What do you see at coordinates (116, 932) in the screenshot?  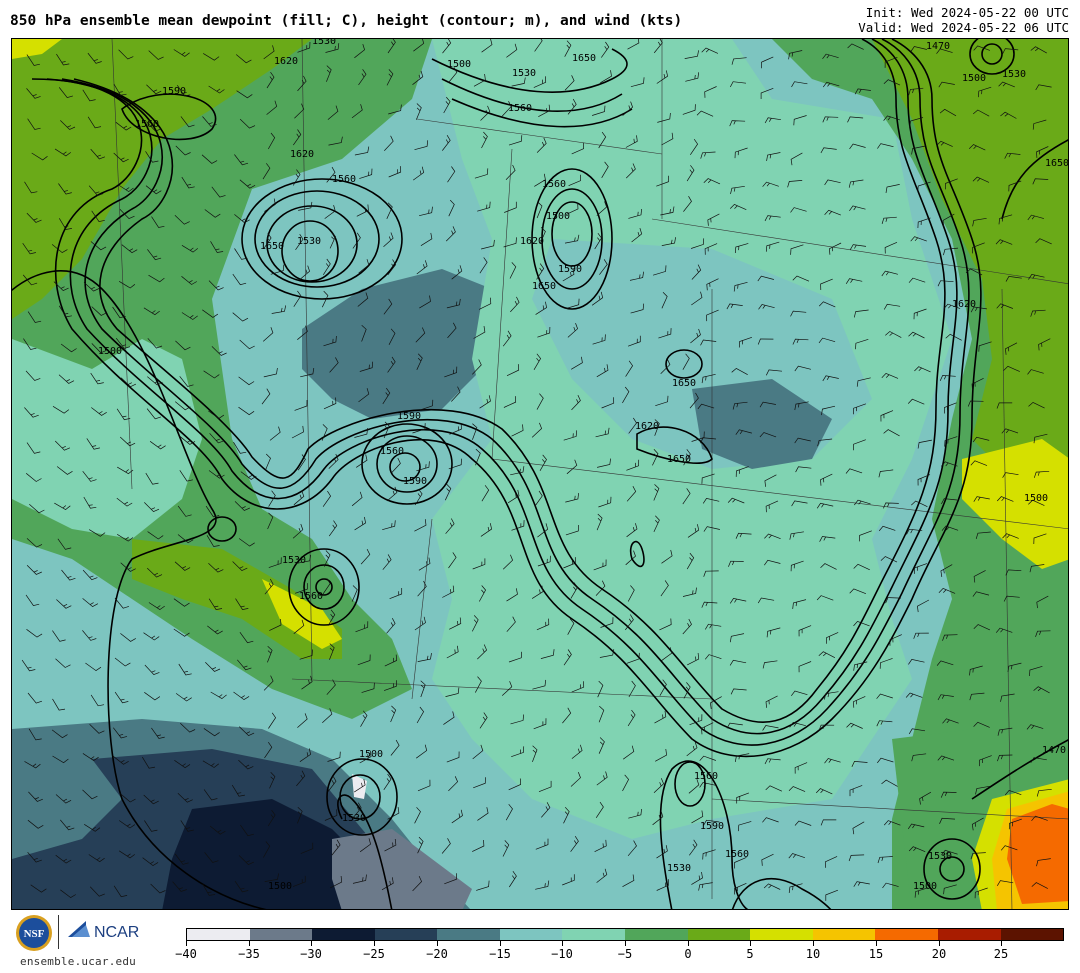 I see `svg-text: NCAR` at bounding box center [116, 932].